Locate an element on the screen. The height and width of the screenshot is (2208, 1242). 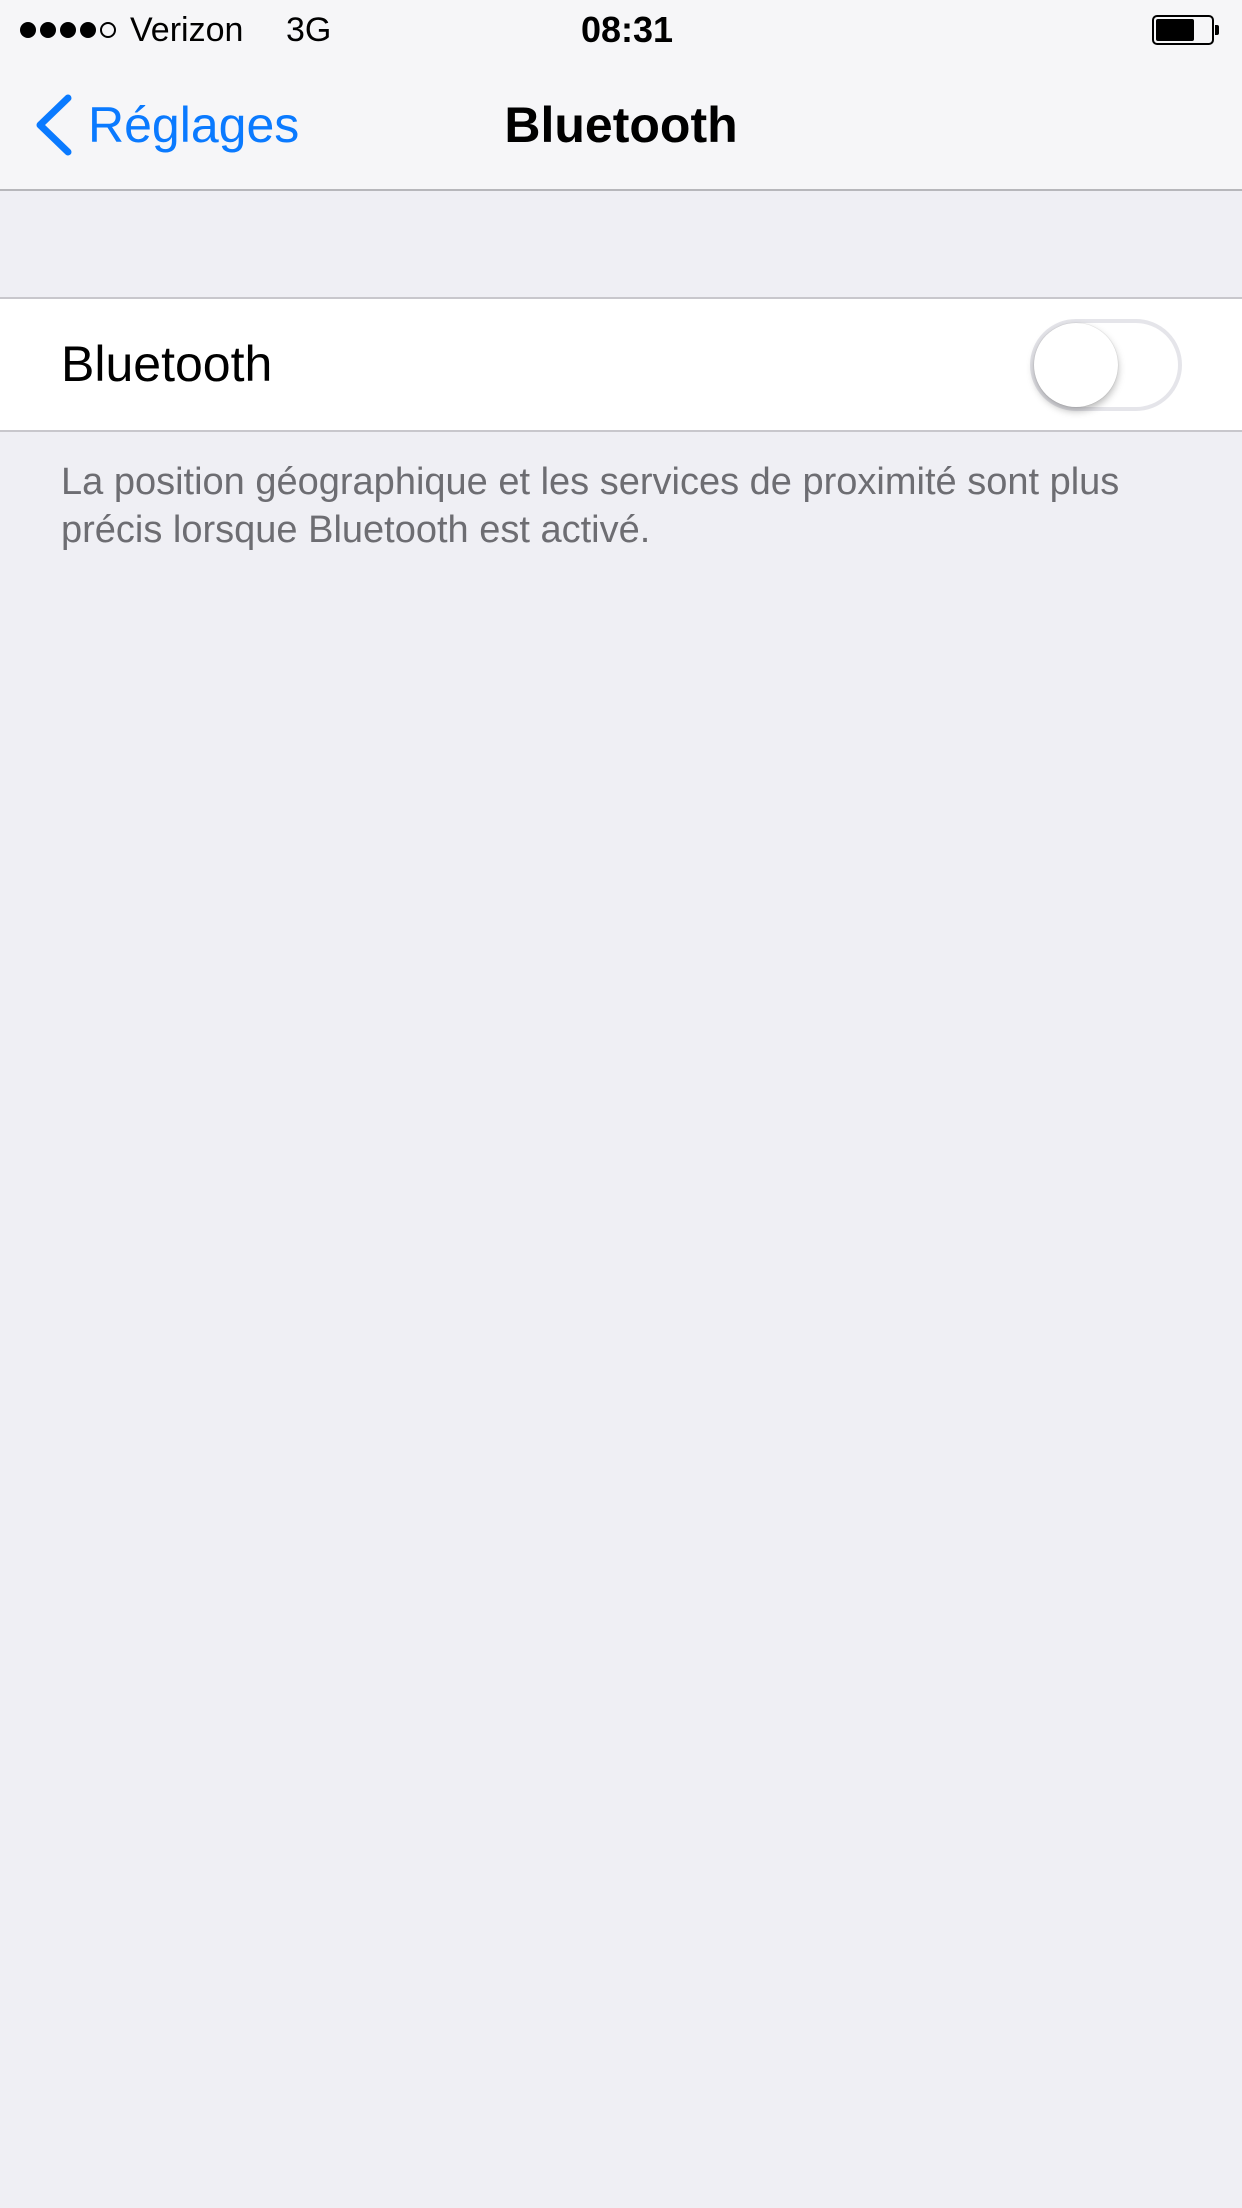
status-time: 08:31 is located at coordinates (627, 29).